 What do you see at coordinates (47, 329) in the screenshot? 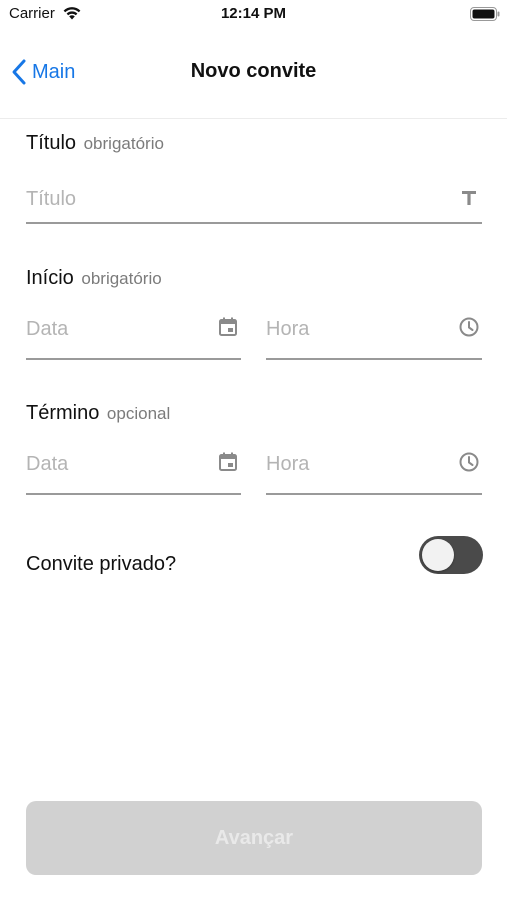
I see `start-date-placeholder: Data` at bounding box center [47, 329].